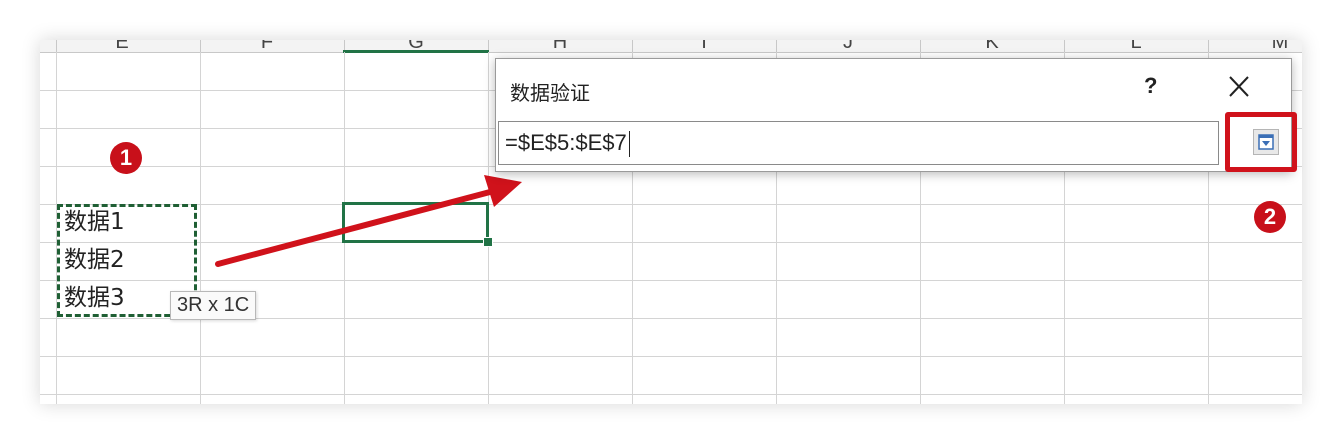  I want to click on selected-column-indicator, so click(416, 51).